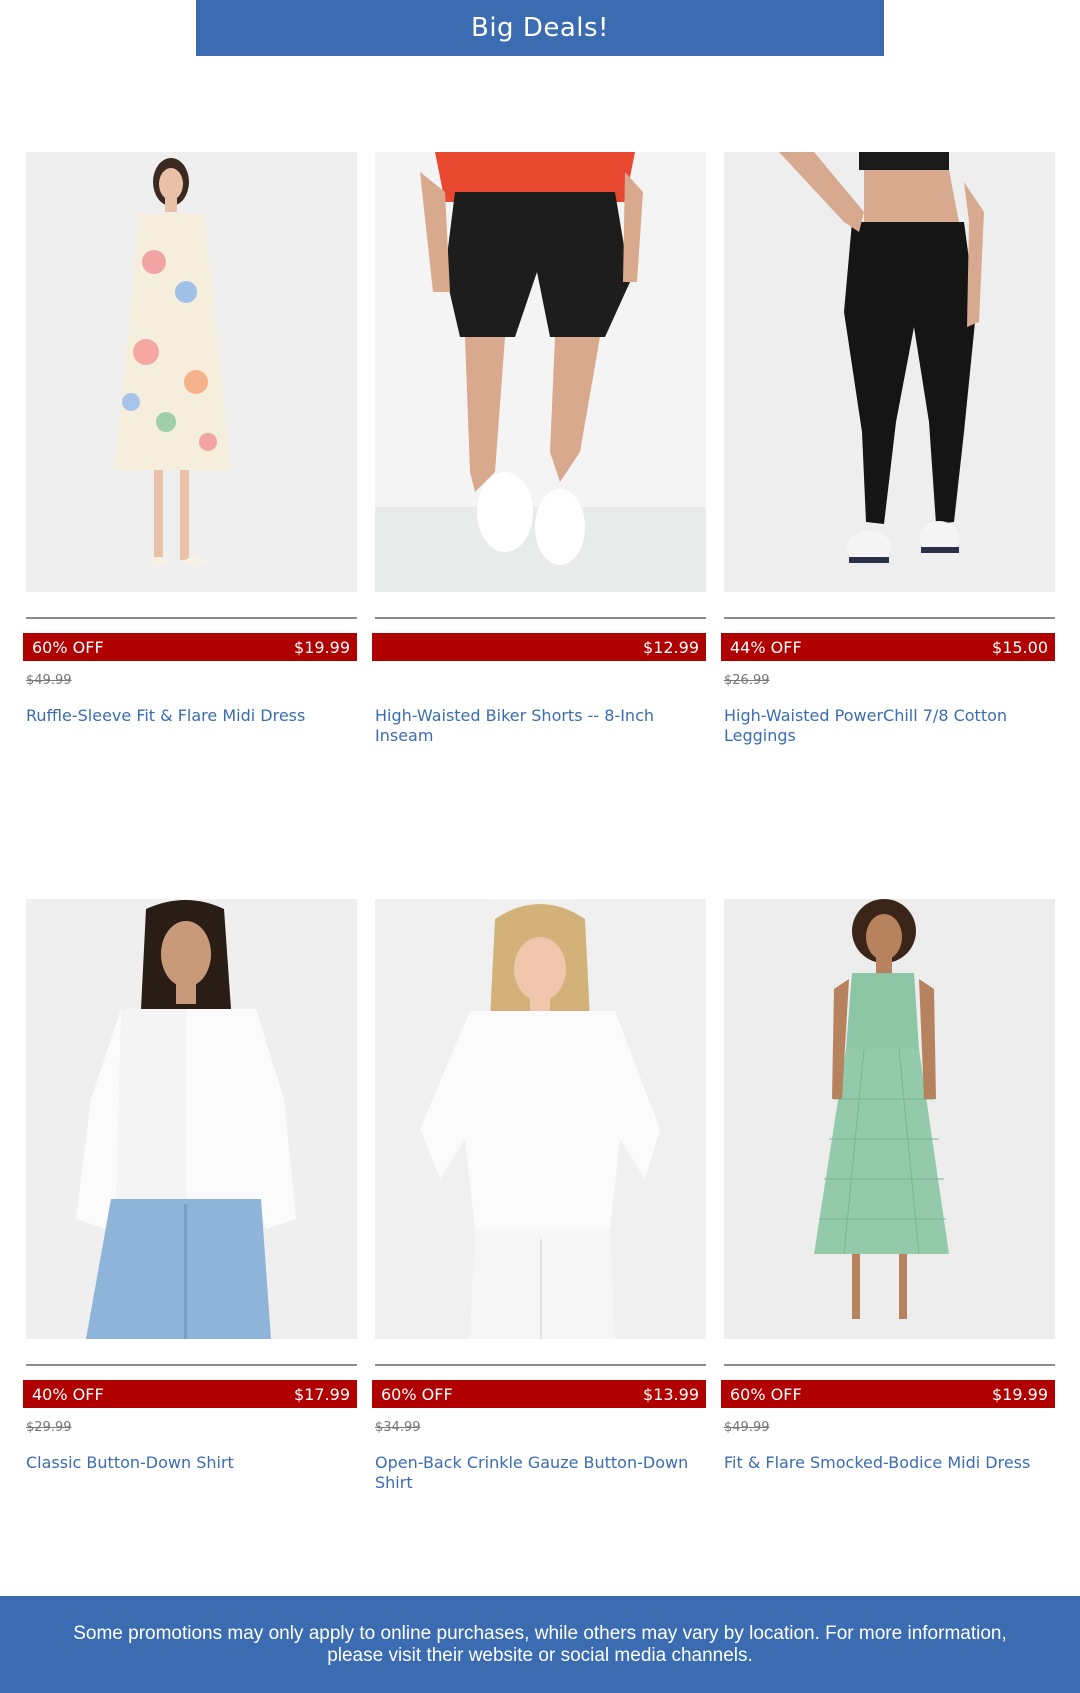 The width and height of the screenshot is (1080, 1693). I want to click on price-bar: 44% OFF $15.00, so click(888, 647).